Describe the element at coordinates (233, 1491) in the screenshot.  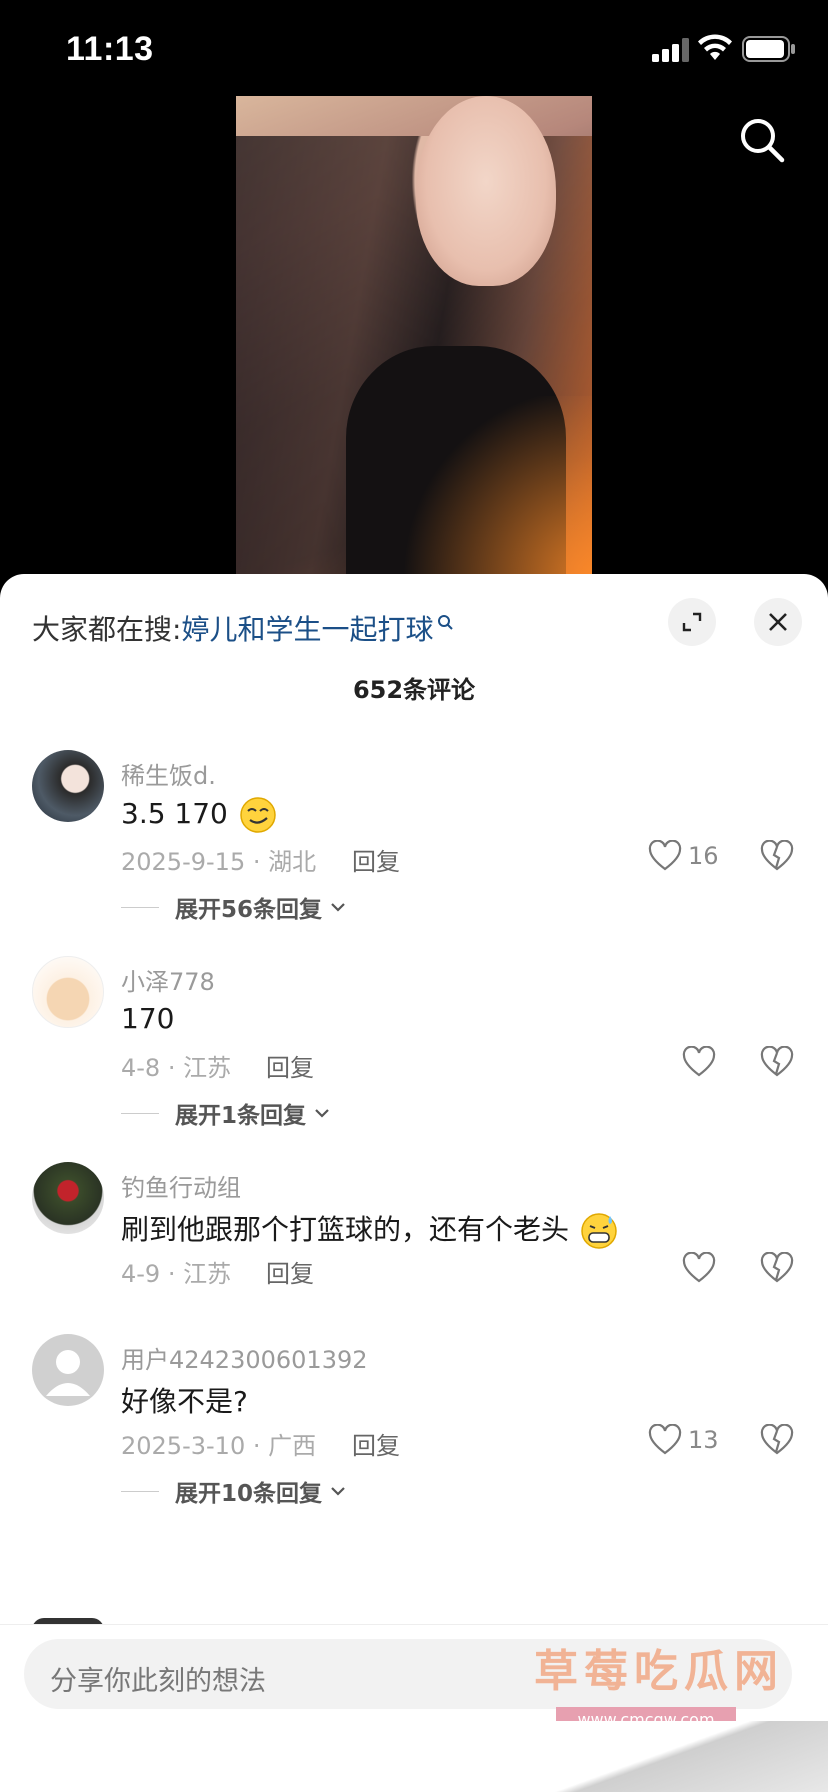
I see `expand-replies-button: 展开10条回复` at that location.